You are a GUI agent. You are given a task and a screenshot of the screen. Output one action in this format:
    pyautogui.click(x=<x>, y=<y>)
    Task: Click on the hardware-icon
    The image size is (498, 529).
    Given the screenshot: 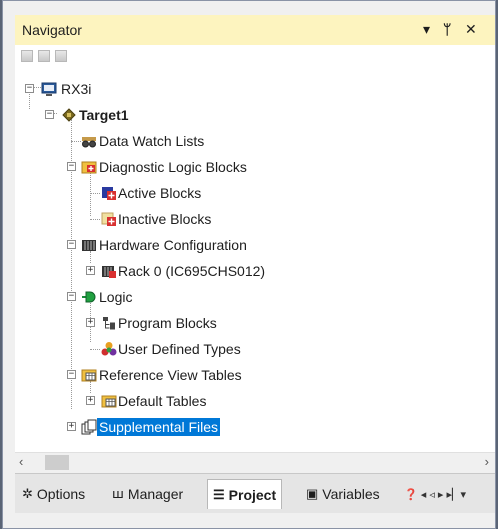 What is the action you would take?
    pyautogui.click(x=89, y=245)
    